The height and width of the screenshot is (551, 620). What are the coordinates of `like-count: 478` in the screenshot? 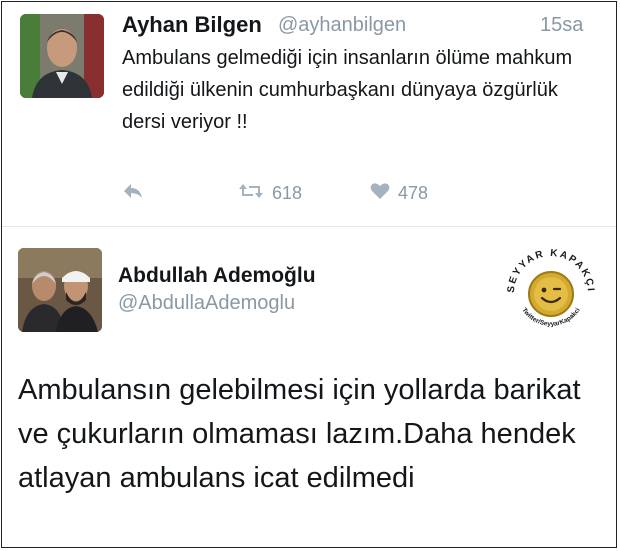 It's located at (413, 193).